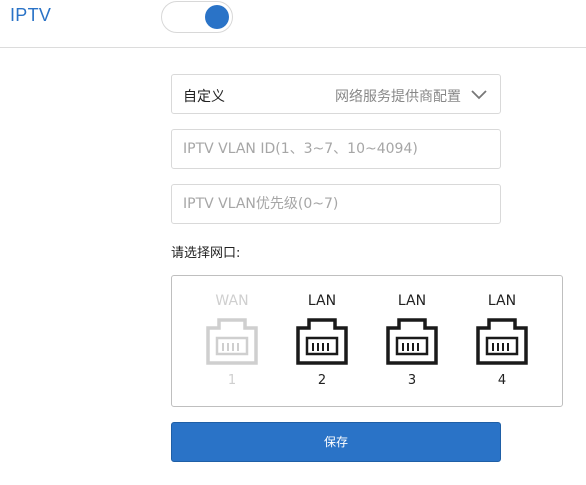 The width and height of the screenshot is (586, 485). I want to click on port-number: 3, so click(412, 380).